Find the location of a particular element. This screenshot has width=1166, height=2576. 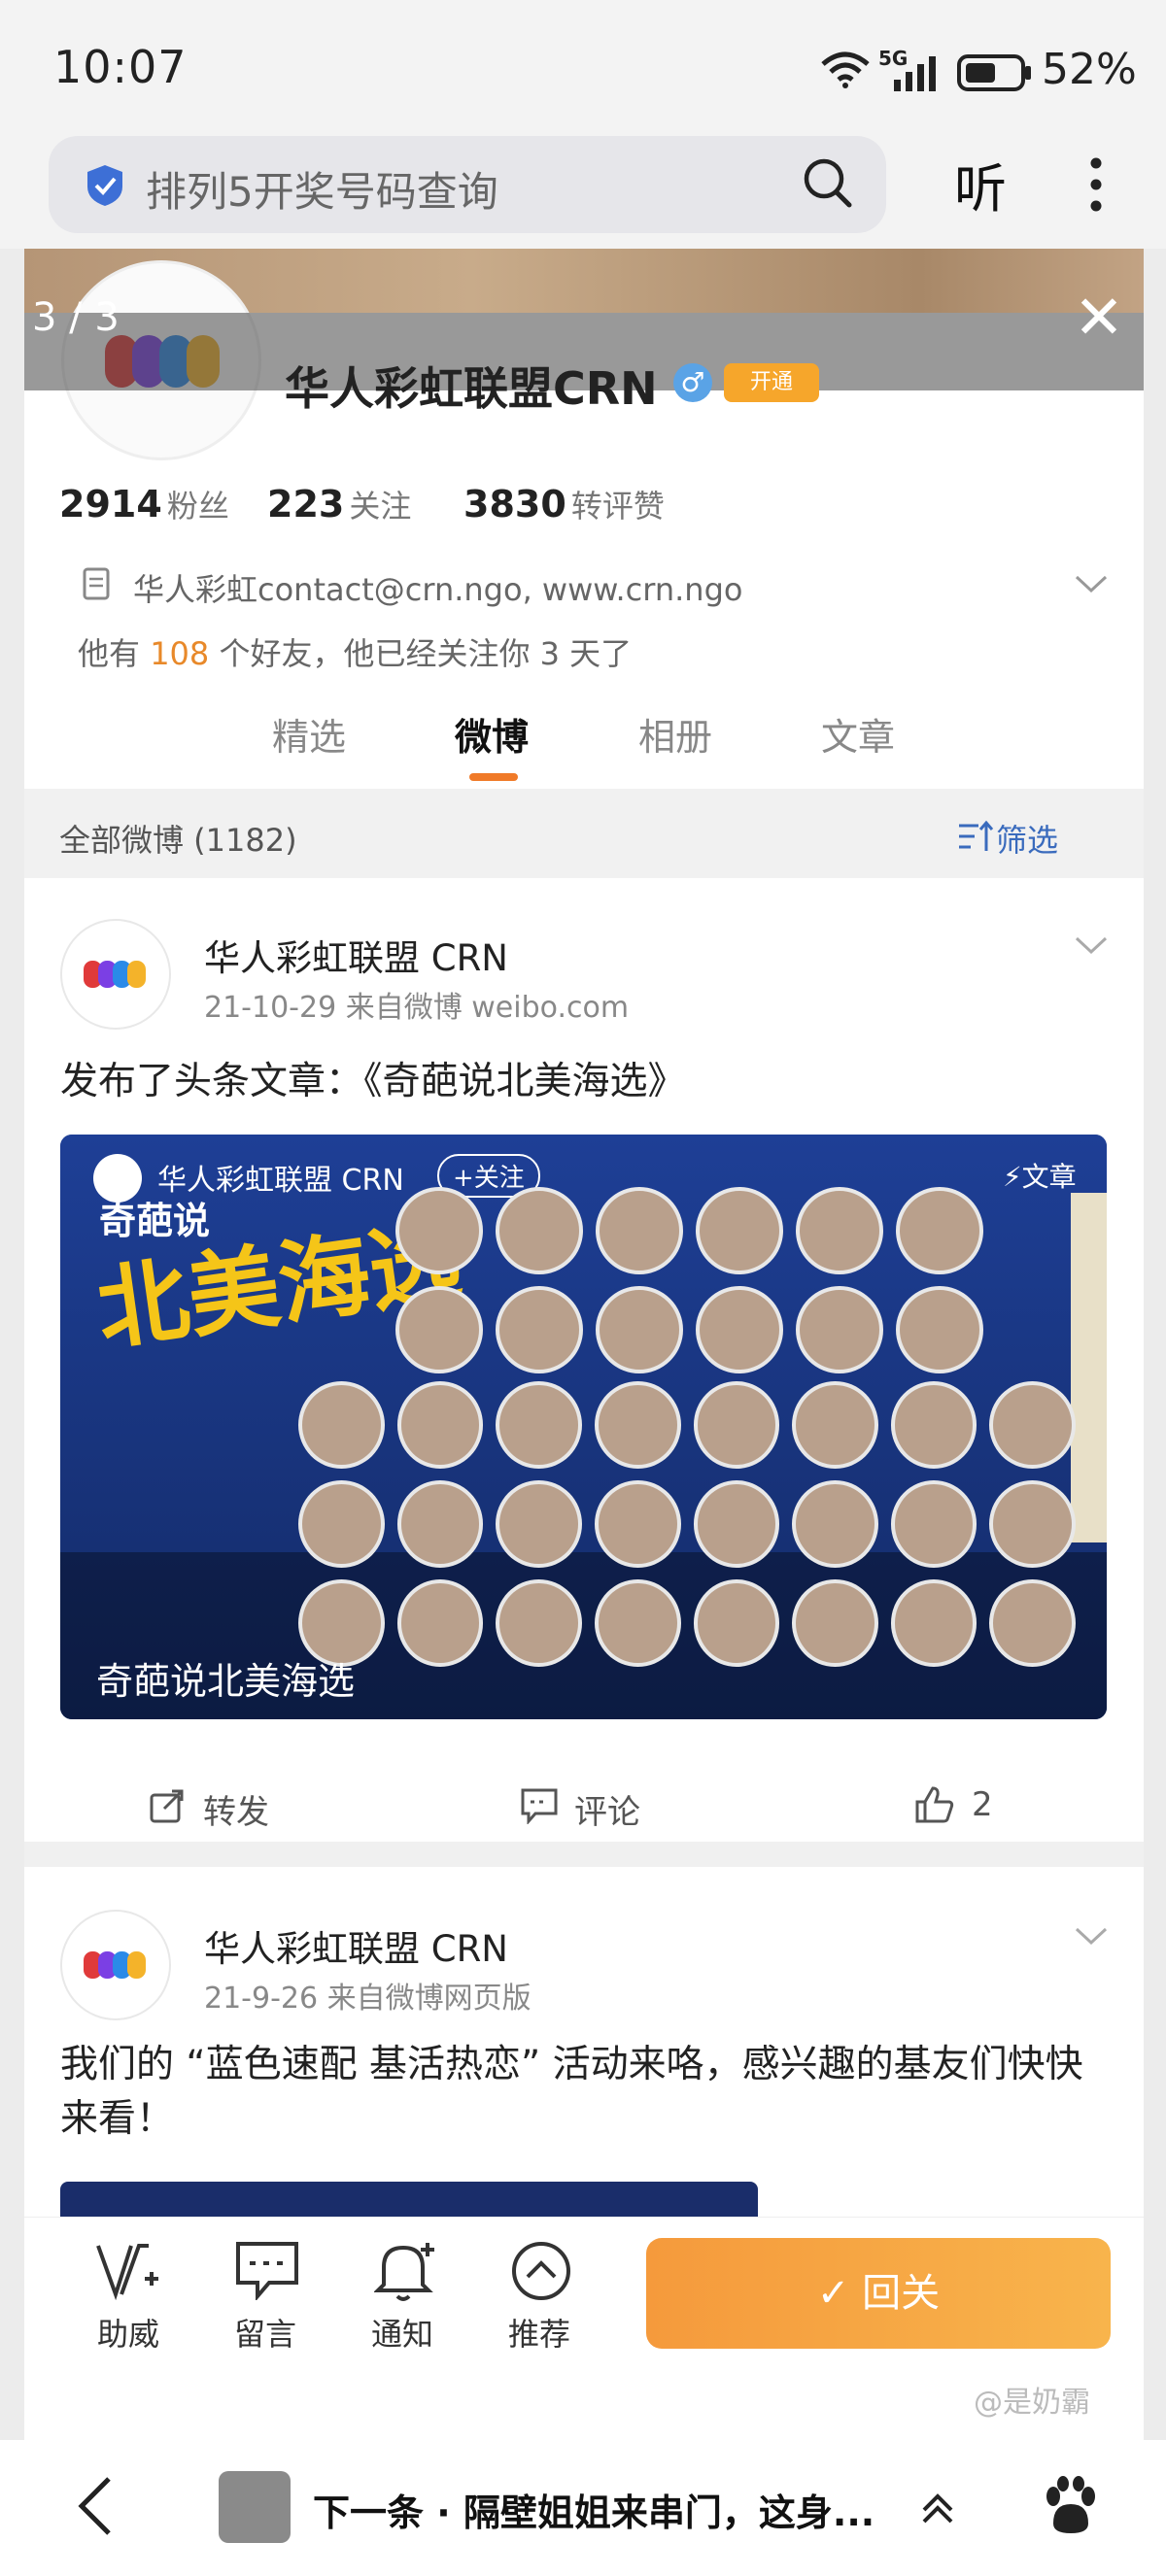

post-meta: 21-10-29 来自微博 weibo.com is located at coordinates (417, 1008).